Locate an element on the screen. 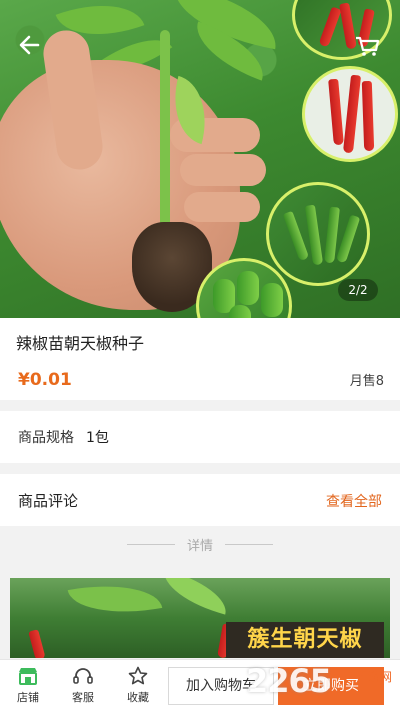 The image size is (400, 711). bottom-action-bar: 店铺 客服 收藏 加入购物车 立即购买 is located at coordinates (200, 685).